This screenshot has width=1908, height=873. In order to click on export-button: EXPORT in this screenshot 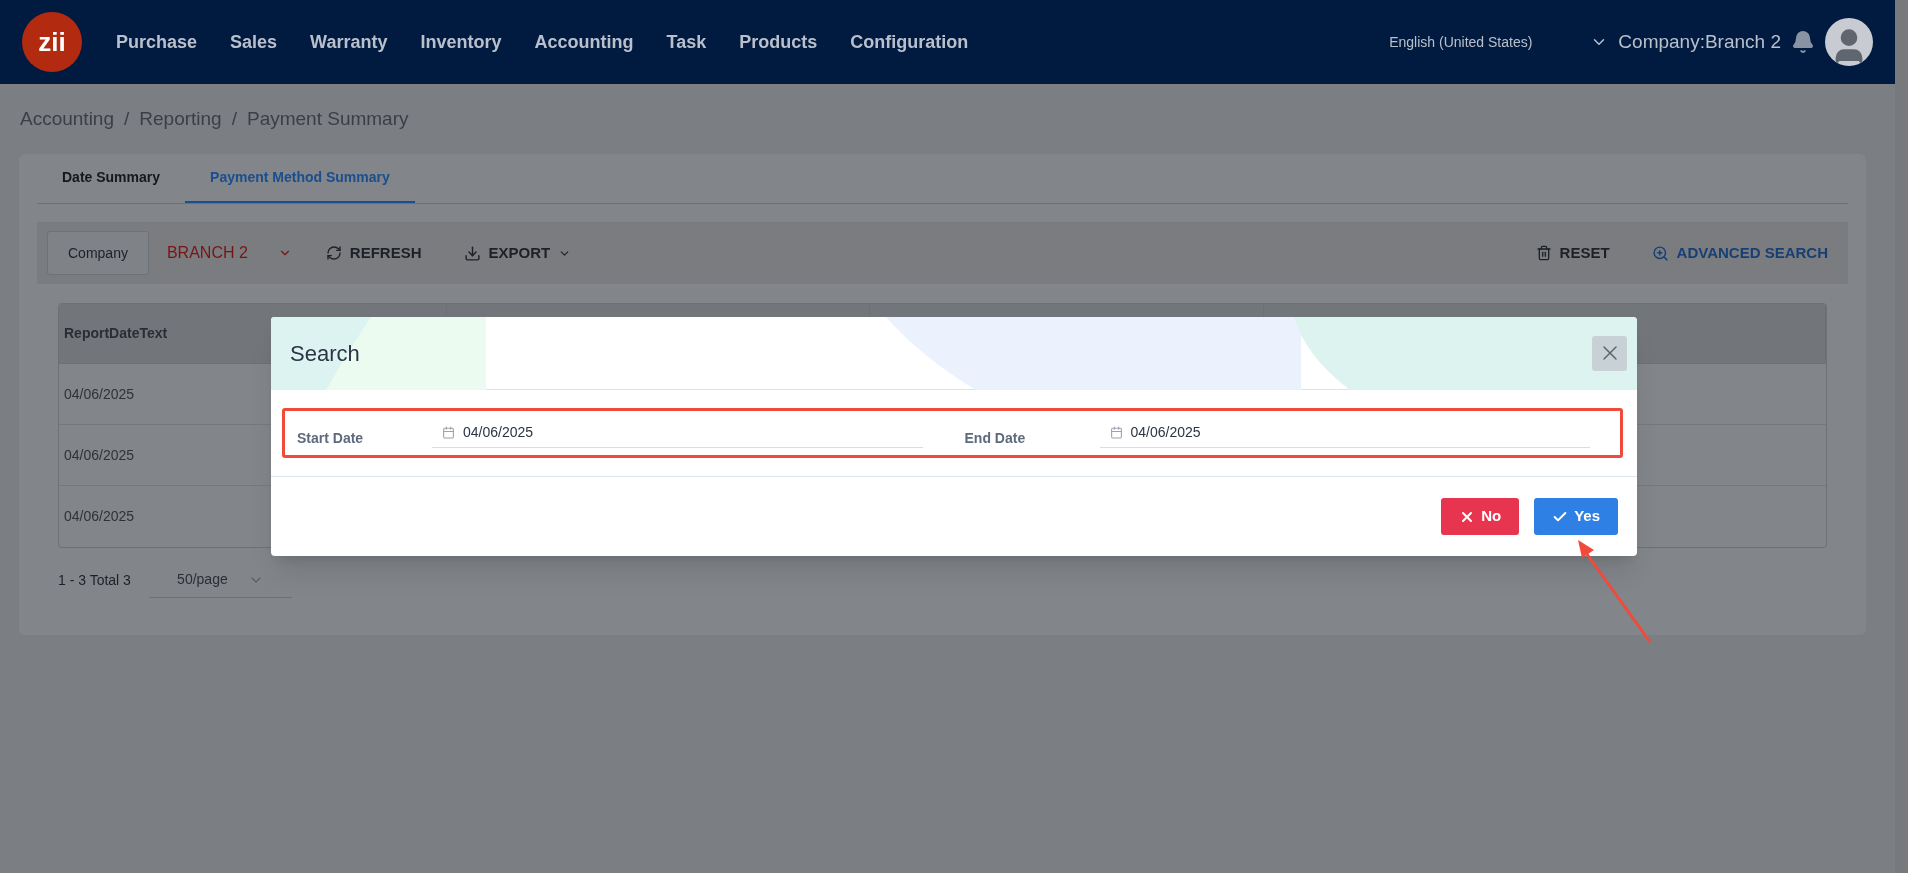, I will do `click(517, 253)`.